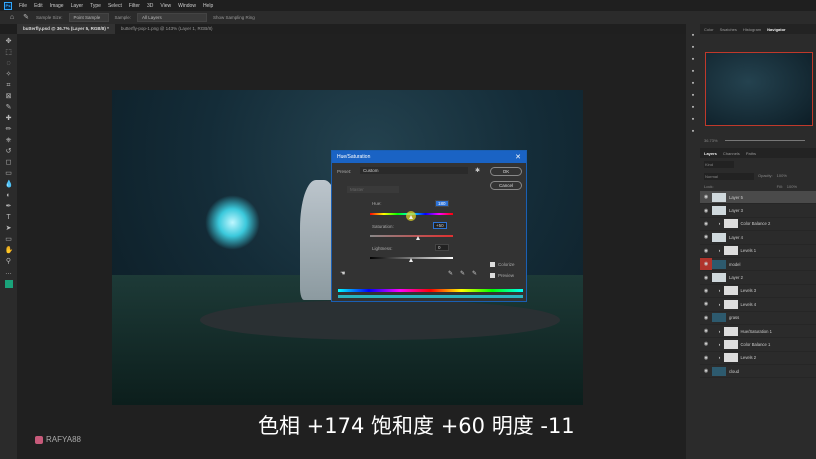  What do you see at coordinates (165, 6) in the screenshot?
I see `menu-view: View` at bounding box center [165, 6].